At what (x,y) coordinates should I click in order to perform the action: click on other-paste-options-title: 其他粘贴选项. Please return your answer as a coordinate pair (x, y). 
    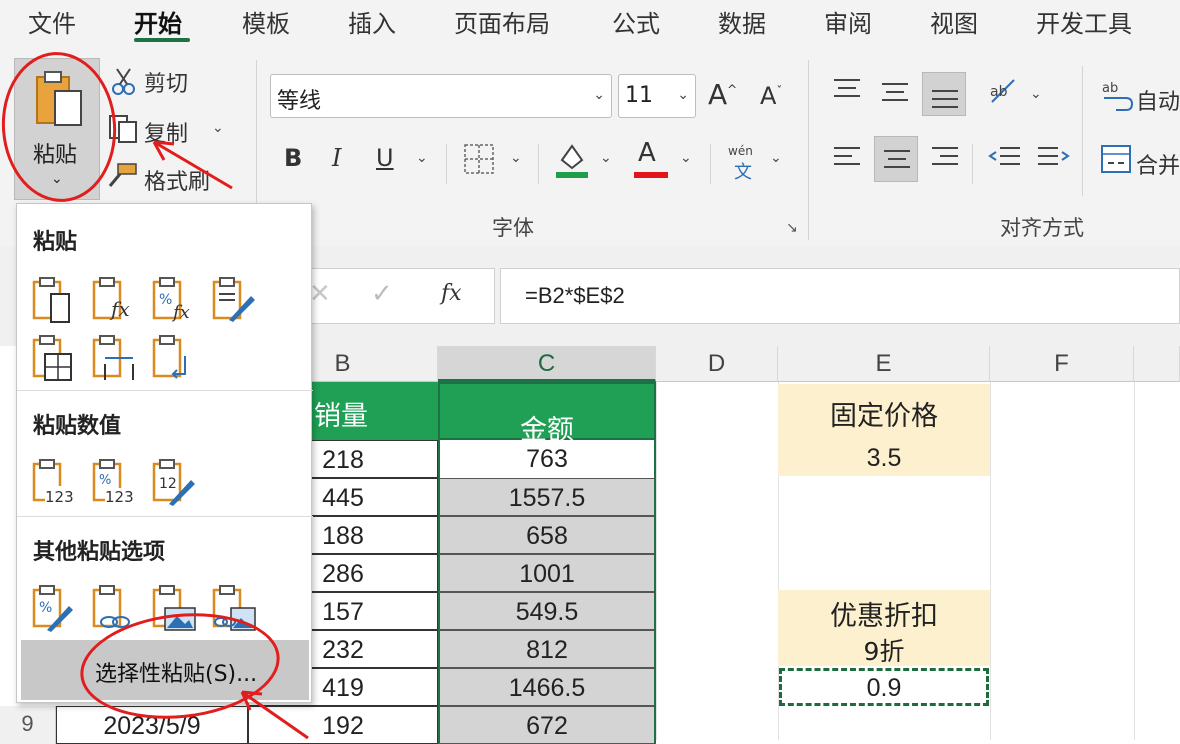
    Looking at the image, I should click on (99, 552).